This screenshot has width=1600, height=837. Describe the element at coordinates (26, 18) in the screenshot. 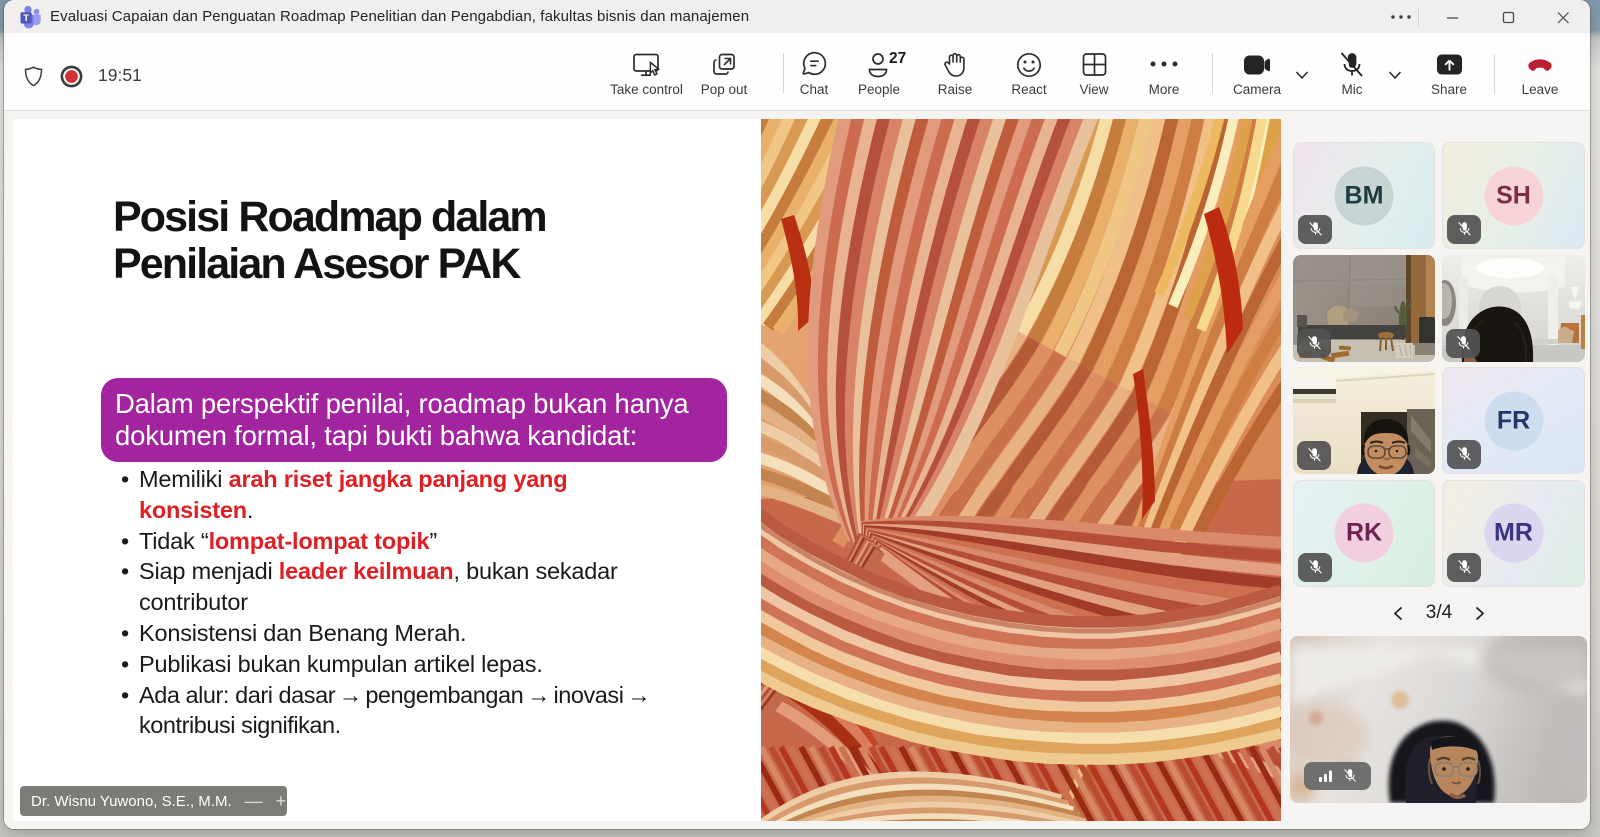

I see `svg-text: T` at that location.